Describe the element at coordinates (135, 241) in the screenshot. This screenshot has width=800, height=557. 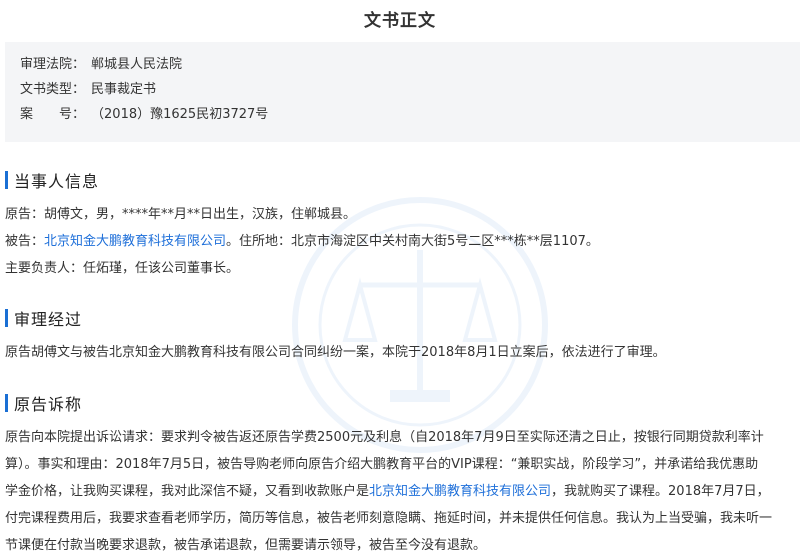
I see `defendant-company-link: 北京知金大鹏教育科技有限公司` at that location.